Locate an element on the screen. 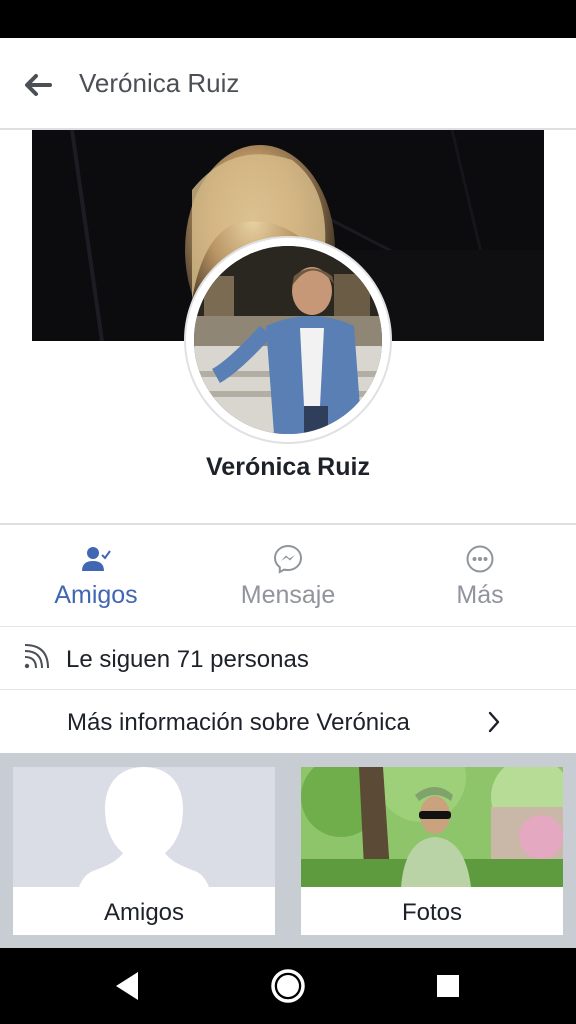 The height and width of the screenshot is (1024, 576). profile-avatar is located at coordinates (288, 340).